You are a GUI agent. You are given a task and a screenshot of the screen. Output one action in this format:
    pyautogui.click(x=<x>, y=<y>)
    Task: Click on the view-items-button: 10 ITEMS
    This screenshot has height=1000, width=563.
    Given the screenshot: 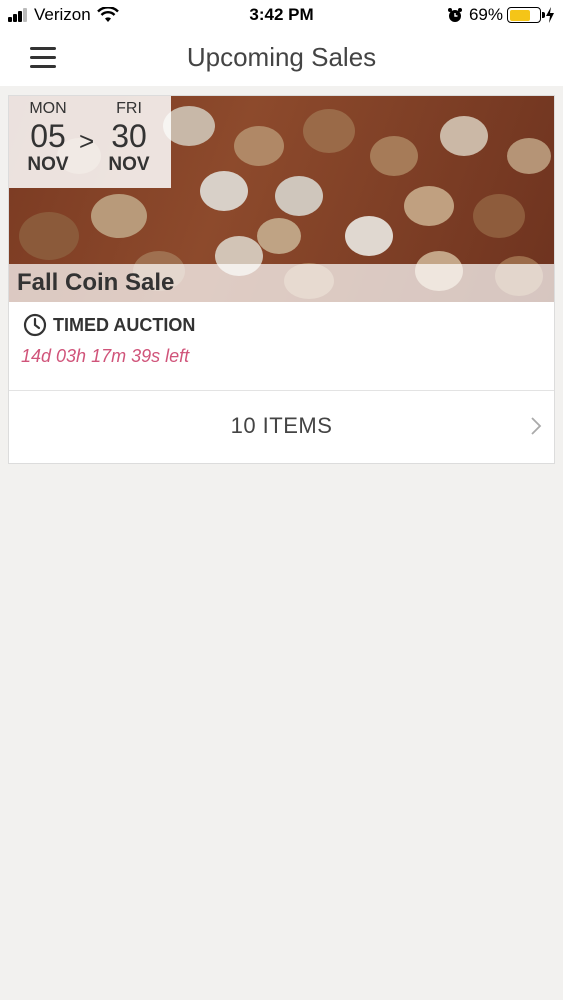 What is the action you would take?
    pyautogui.click(x=281, y=427)
    